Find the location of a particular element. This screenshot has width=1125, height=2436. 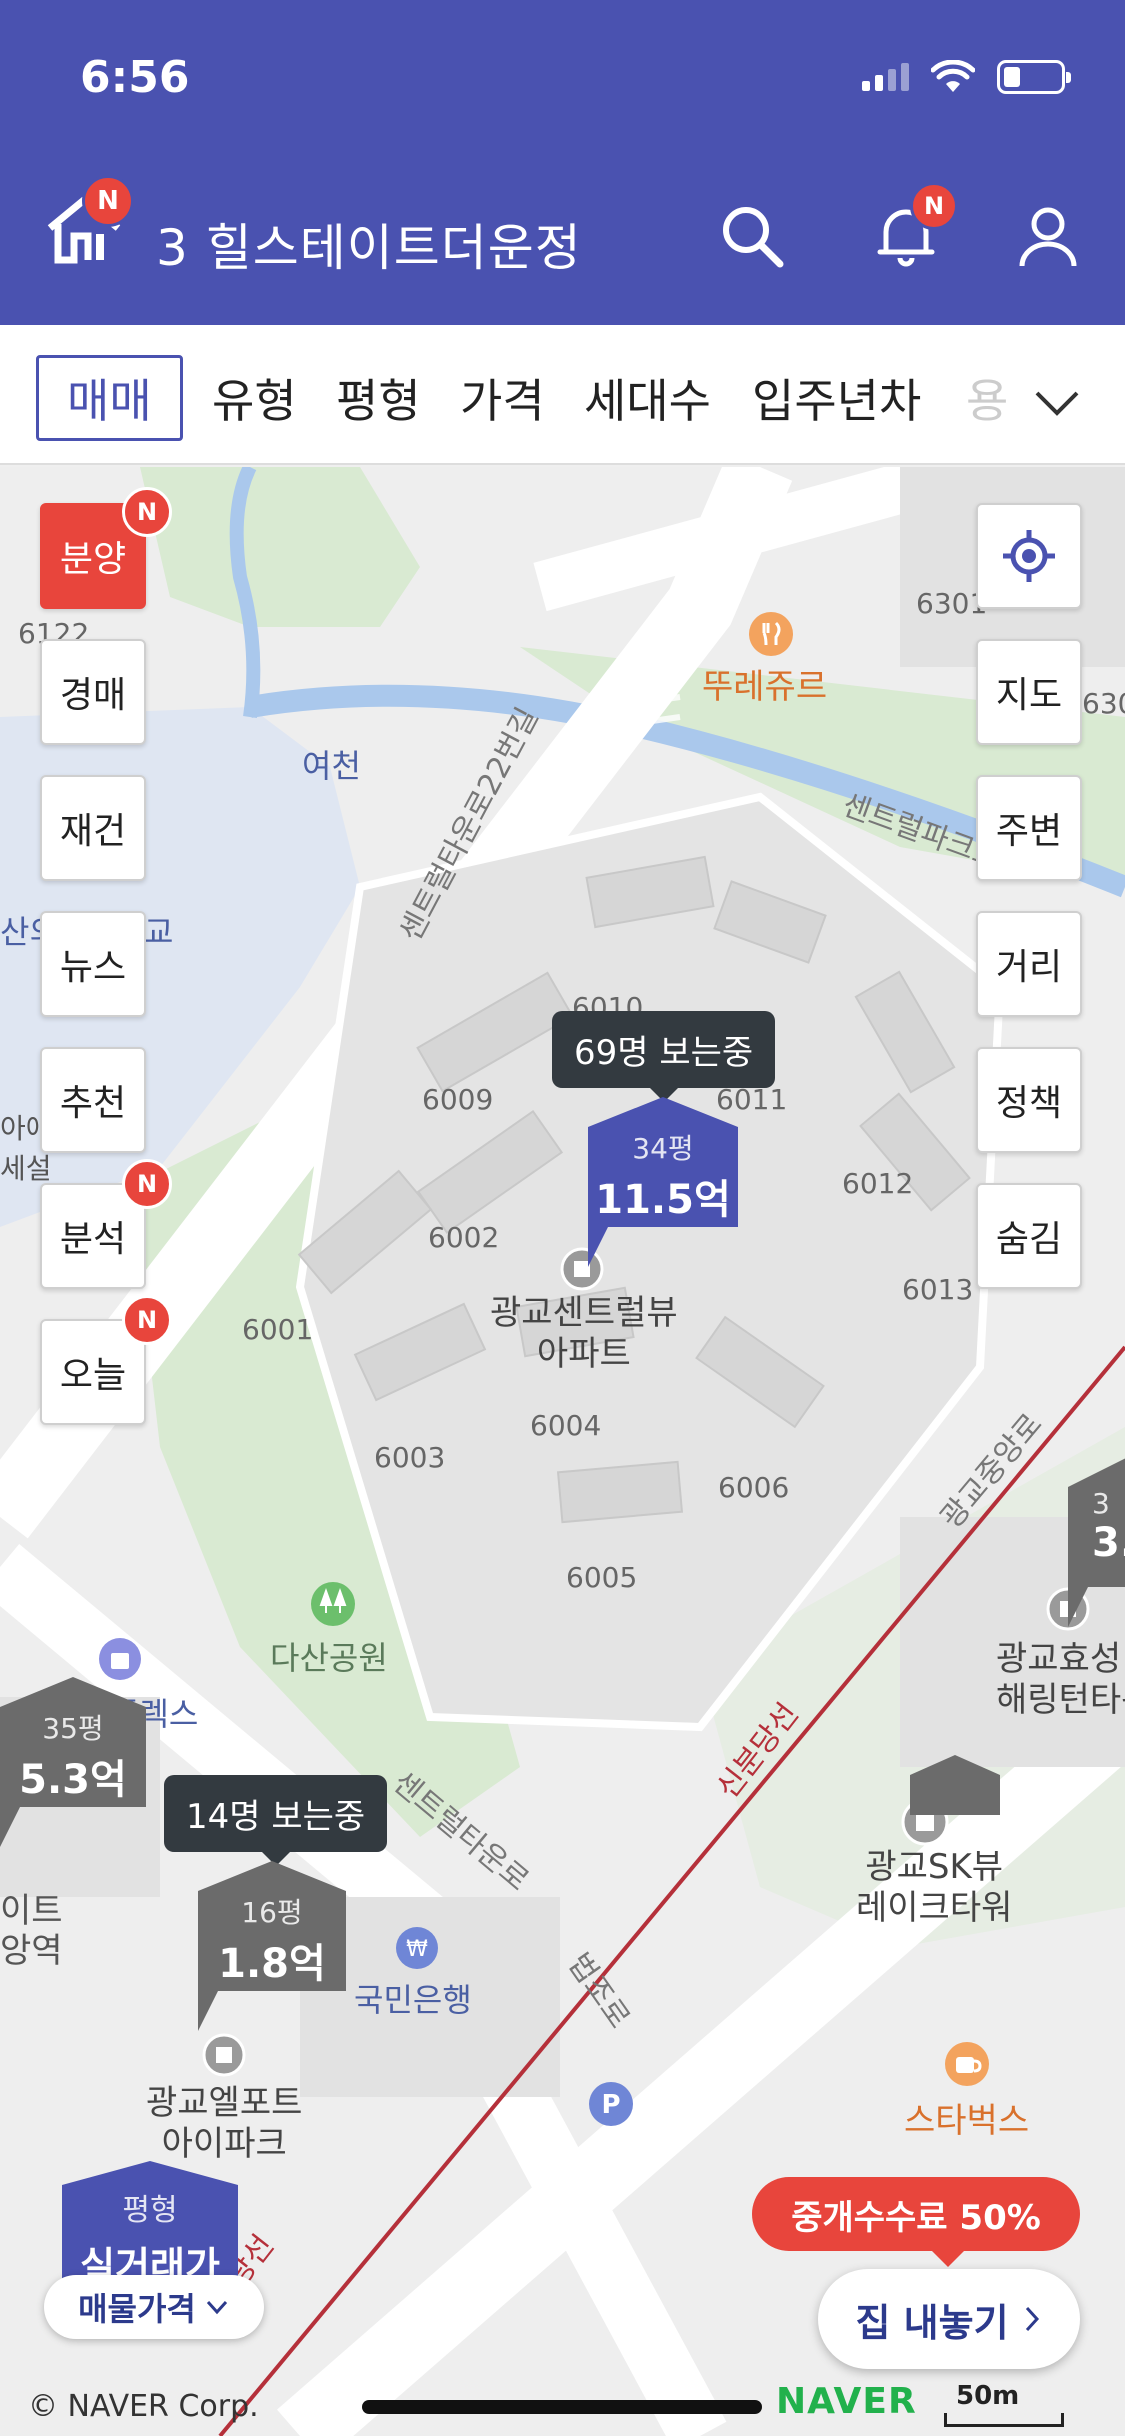

filter-tab-sale: 매매 is located at coordinates (109, 398).